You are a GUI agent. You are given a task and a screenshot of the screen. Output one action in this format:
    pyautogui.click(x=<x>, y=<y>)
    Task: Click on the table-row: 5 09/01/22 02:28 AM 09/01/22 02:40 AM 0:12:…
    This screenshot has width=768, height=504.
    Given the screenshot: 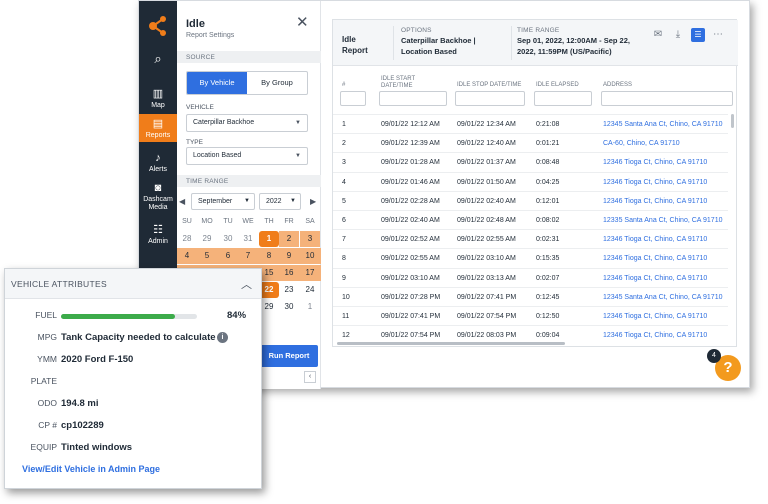 What is the action you would take?
    pyautogui.click(x=530, y=200)
    